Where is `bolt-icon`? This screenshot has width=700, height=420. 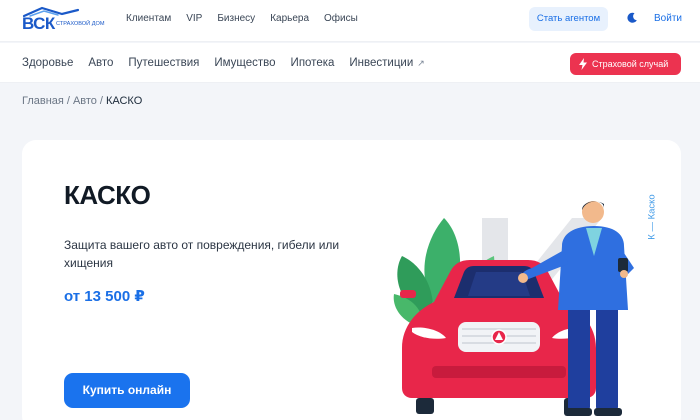
bolt-icon is located at coordinates (583, 64).